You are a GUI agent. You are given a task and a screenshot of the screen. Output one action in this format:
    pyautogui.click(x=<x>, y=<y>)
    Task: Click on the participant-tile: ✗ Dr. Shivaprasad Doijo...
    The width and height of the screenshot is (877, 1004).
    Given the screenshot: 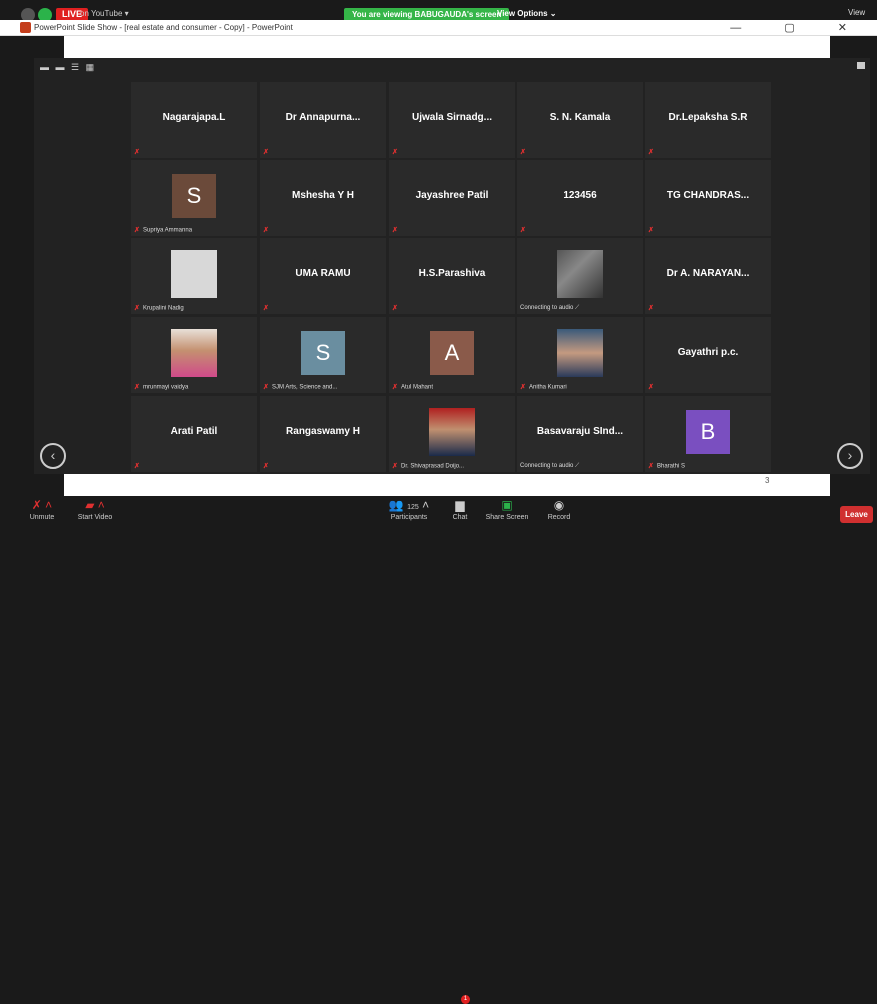 What is the action you would take?
    pyautogui.click(x=452, y=434)
    